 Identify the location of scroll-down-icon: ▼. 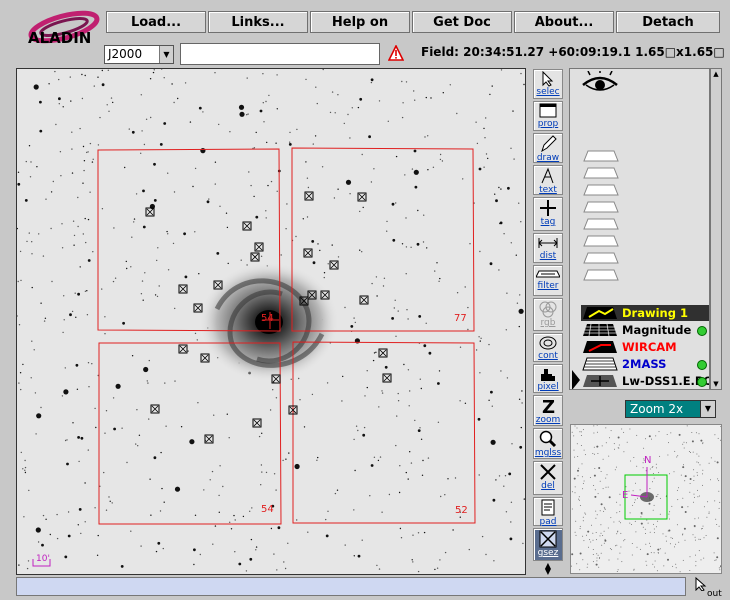
(716, 384).